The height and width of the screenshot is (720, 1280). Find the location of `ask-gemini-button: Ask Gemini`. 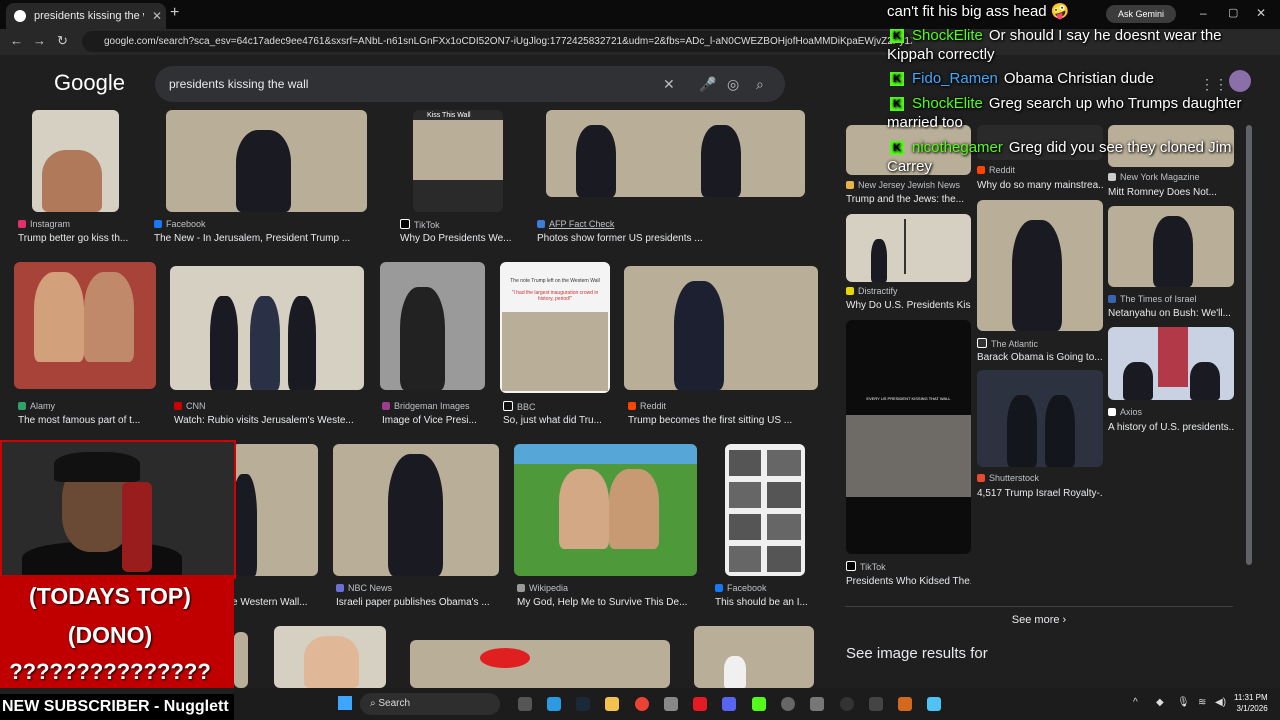

ask-gemini-button: Ask Gemini is located at coordinates (1141, 14).